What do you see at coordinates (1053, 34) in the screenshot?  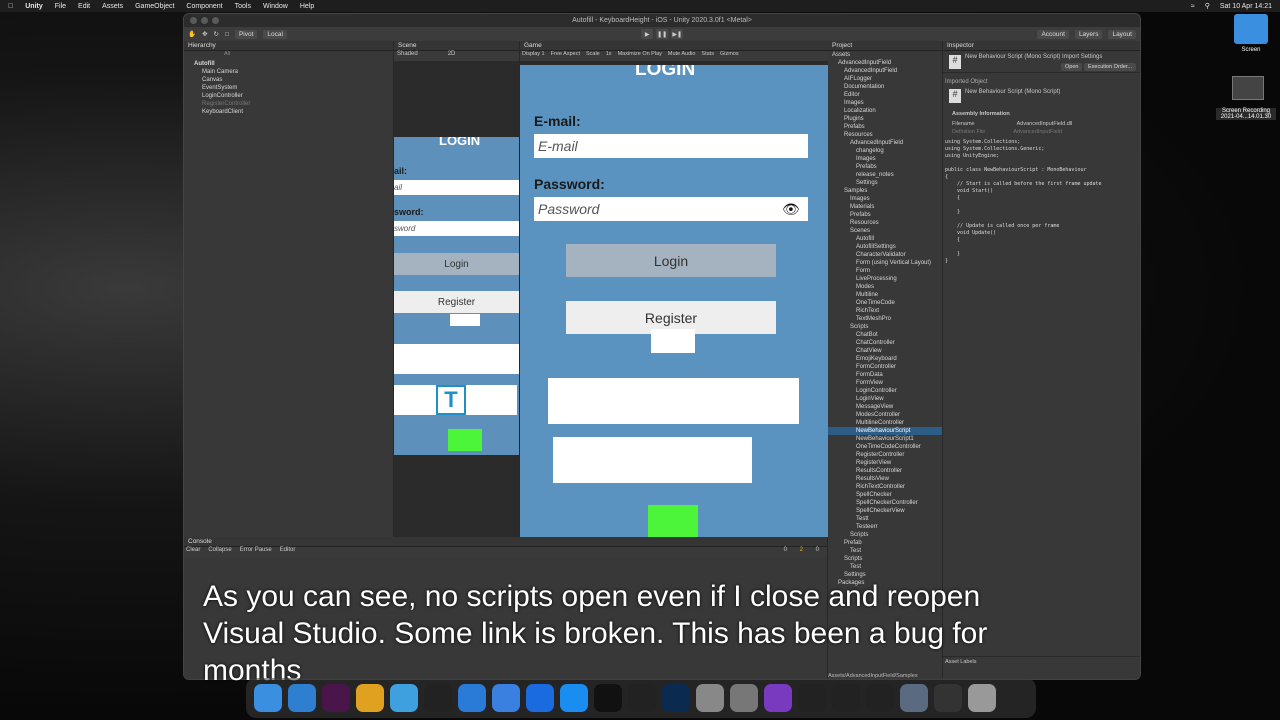 I see `account-dropdown: Account` at bounding box center [1053, 34].